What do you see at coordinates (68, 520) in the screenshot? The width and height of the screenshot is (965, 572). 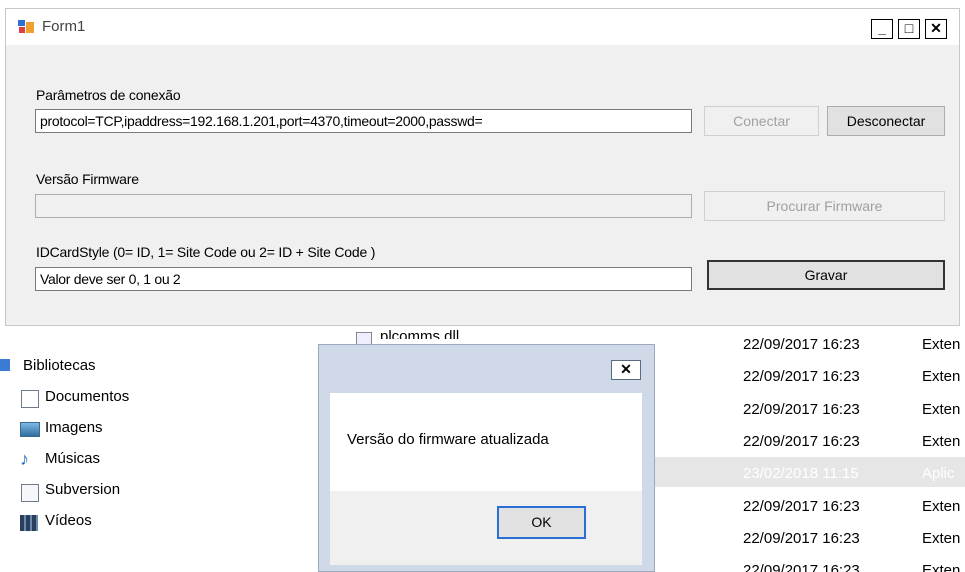 I see `nav-item-videos: Vídeos` at bounding box center [68, 520].